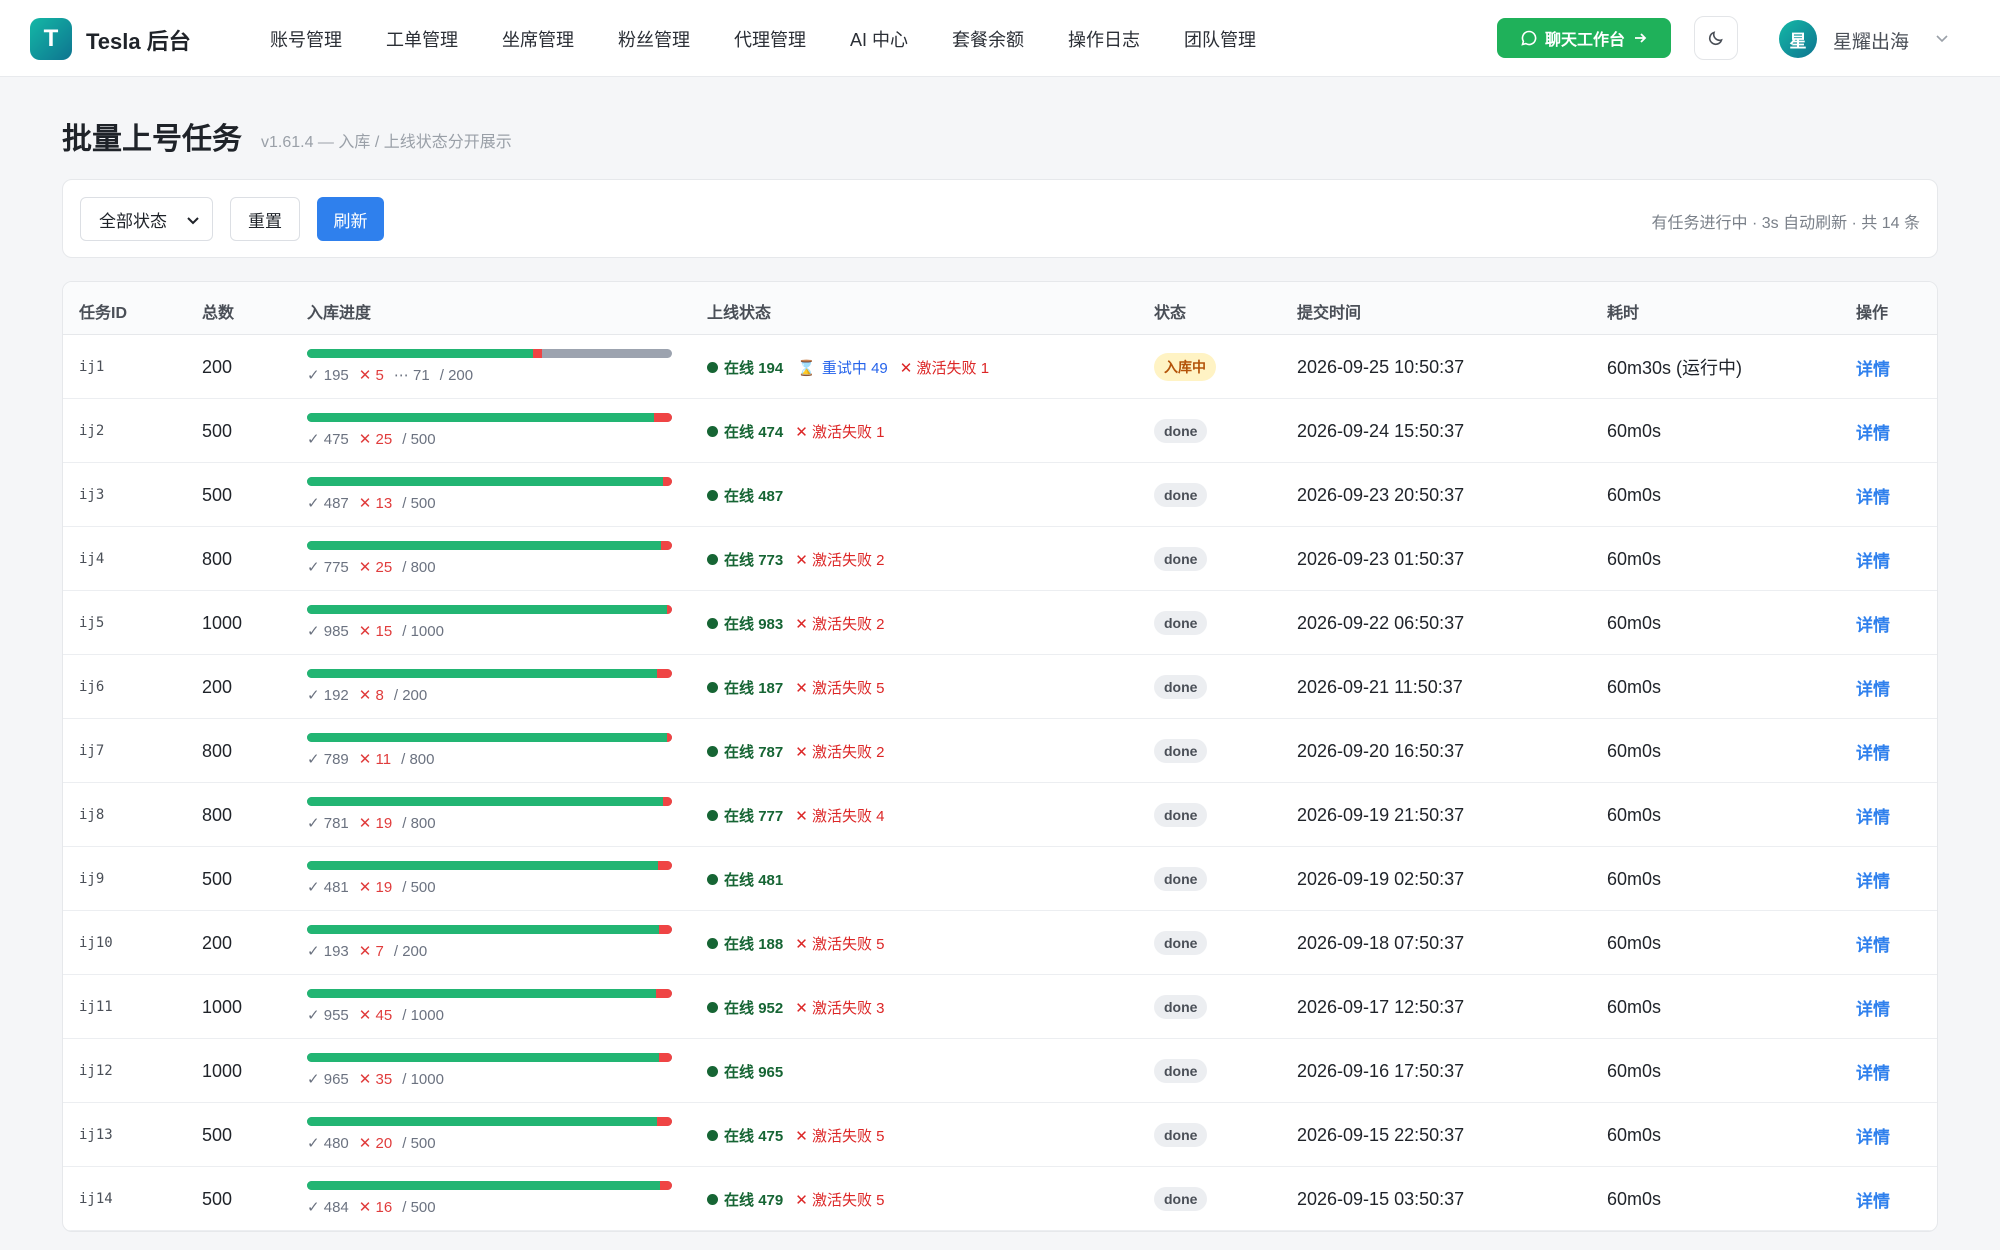  What do you see at coordinates (1381, 1134) in the screenshot?
I see `submit-time: 2026-09-15 22:50:37` at bounding box center [1381, 1134].